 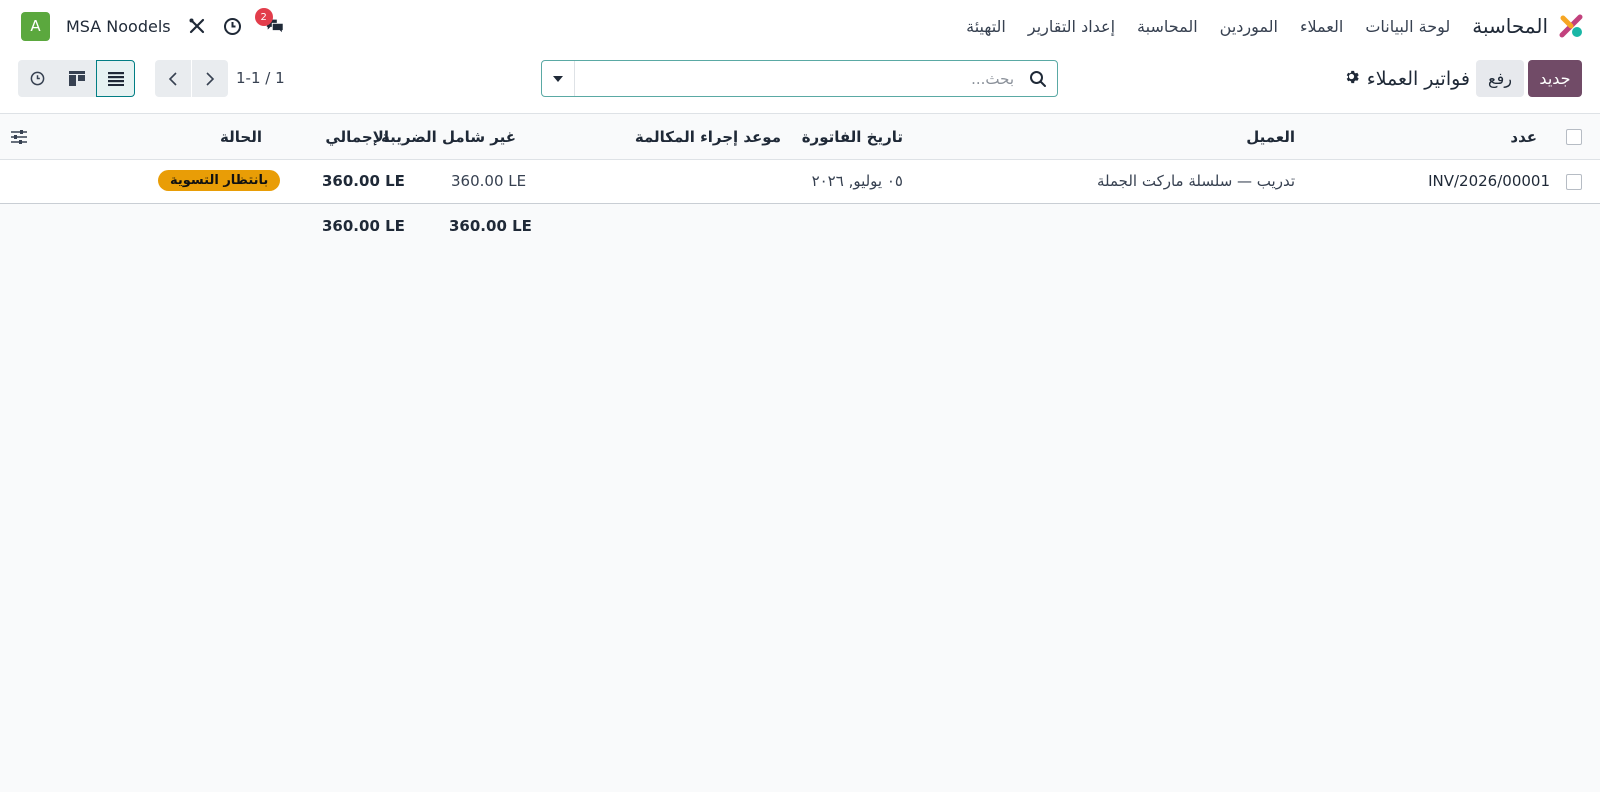 I want to click on page-title: فواتير العملاء, so click(x=1418, y=78).